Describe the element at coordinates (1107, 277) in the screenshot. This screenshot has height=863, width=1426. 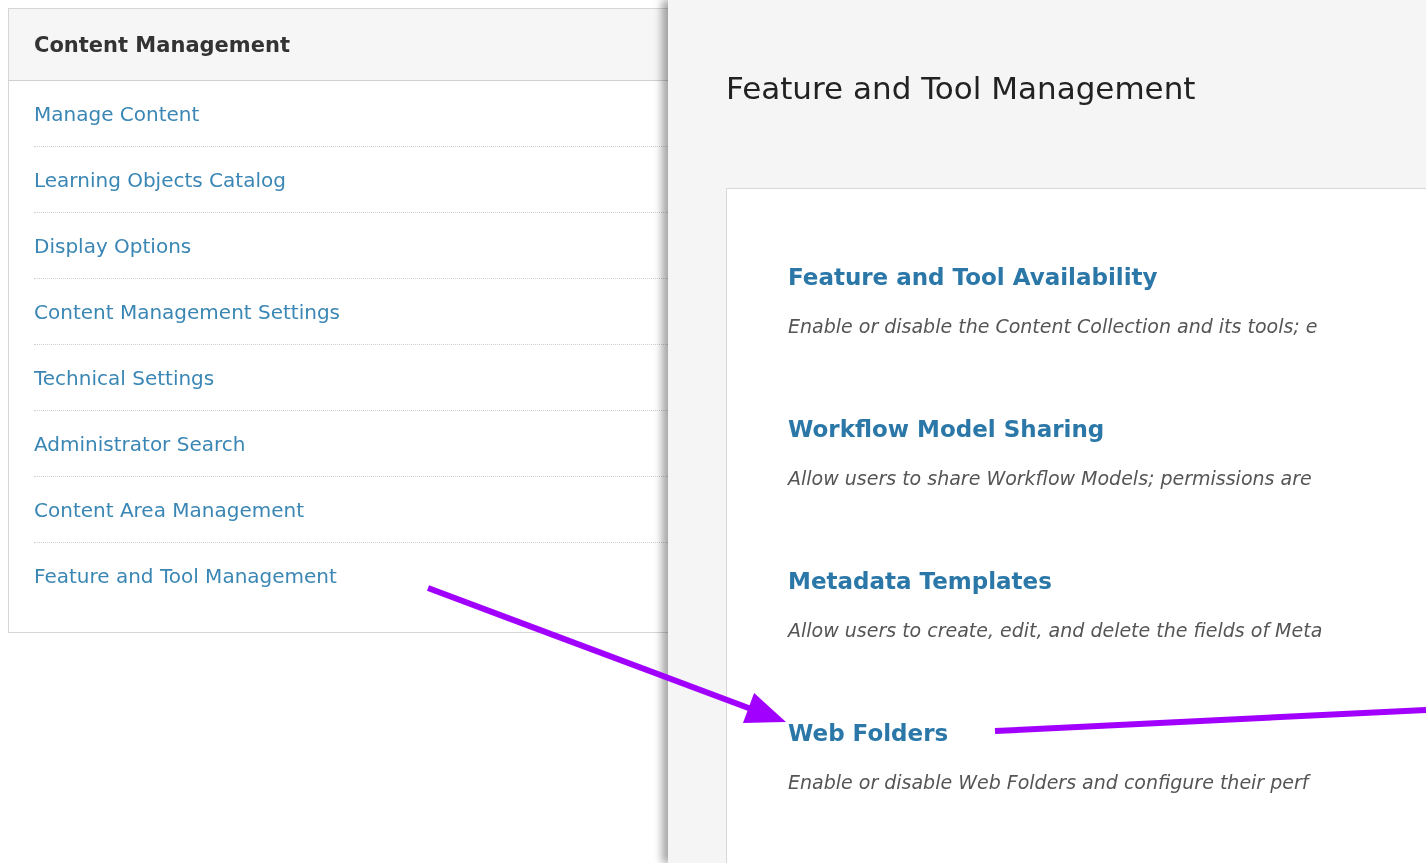
I see `section-link: Feature and Tool Availability` at that location.